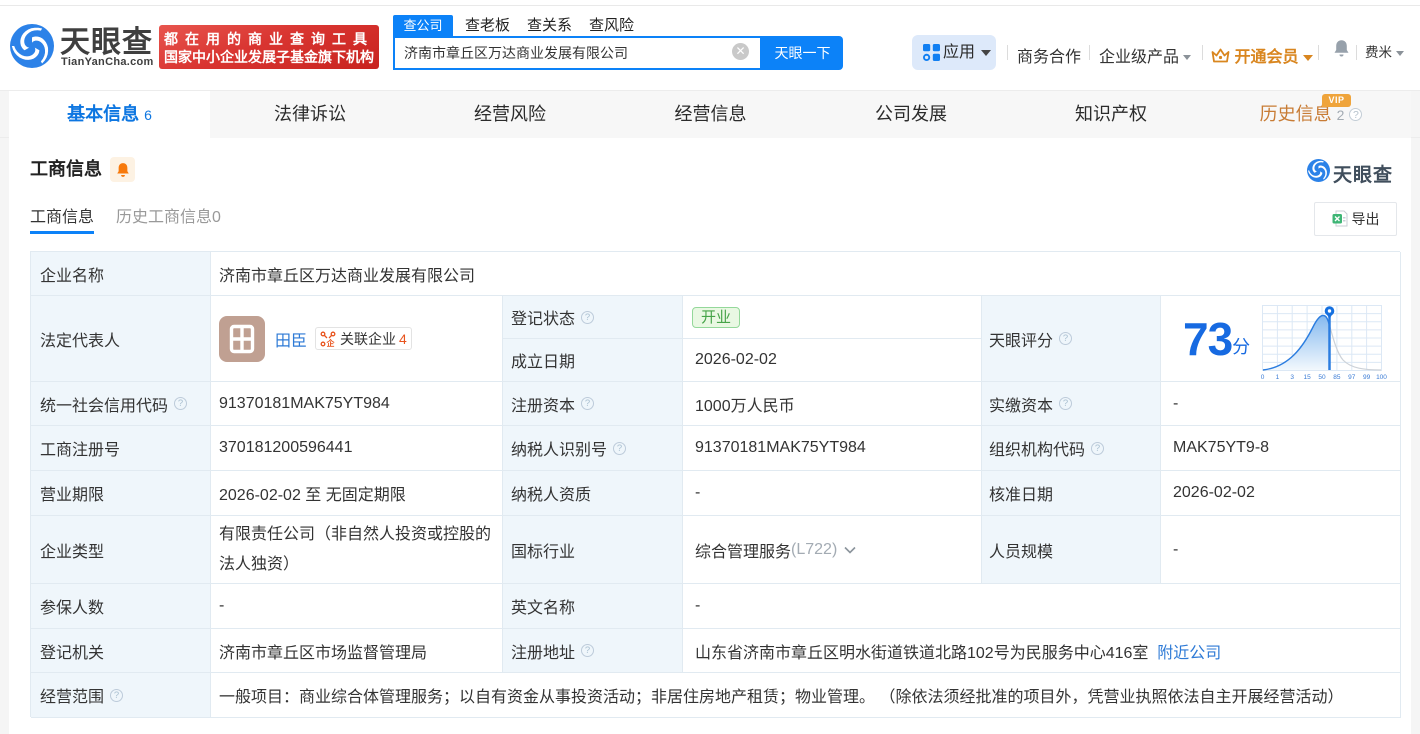 This screenshot has height=734, width=1420. I want to click on svg-text: 企, so click(331, 342).